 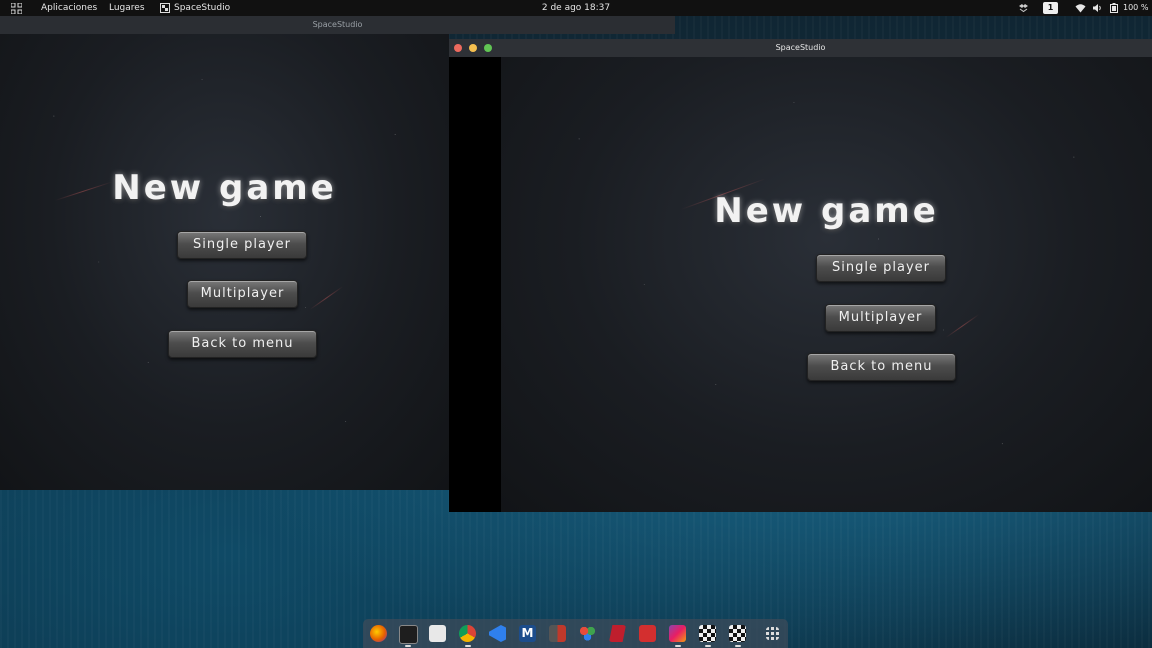 I want to click on wifi-icon, so click(x=1080, y=8).